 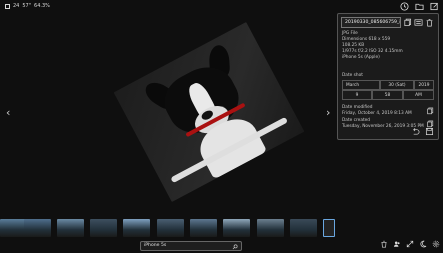 What do you see at coordinates (410, 244) in the screenshot?
I see `fullscreen-icon` at bounding box center [410, 244].